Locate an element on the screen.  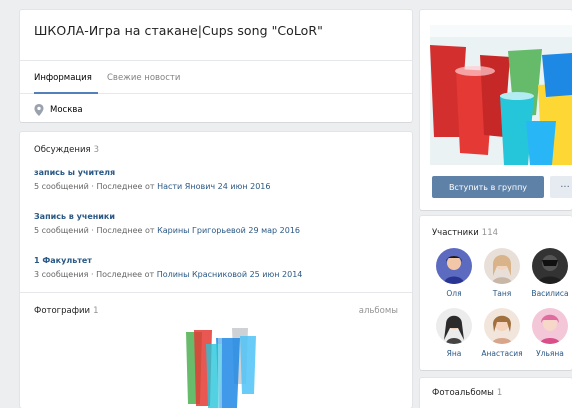
albums-title: Фотоальбомы is located at coordinates (463, 393).